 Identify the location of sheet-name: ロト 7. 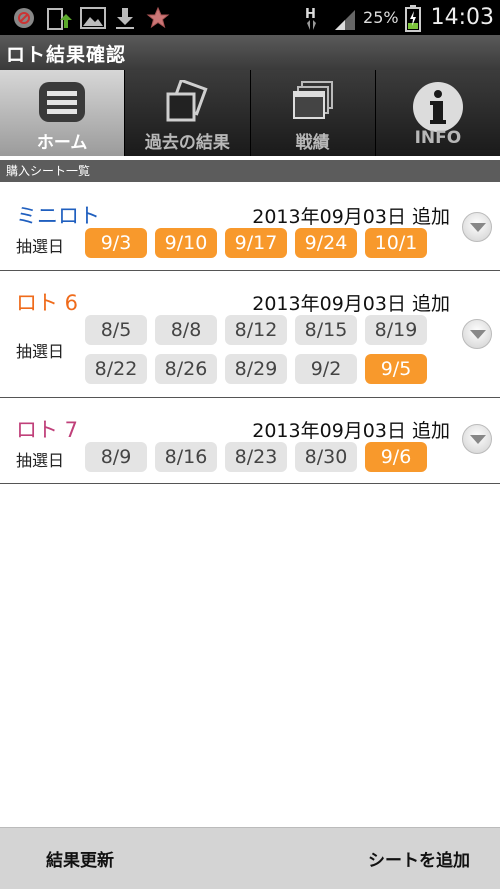
(47, 430).